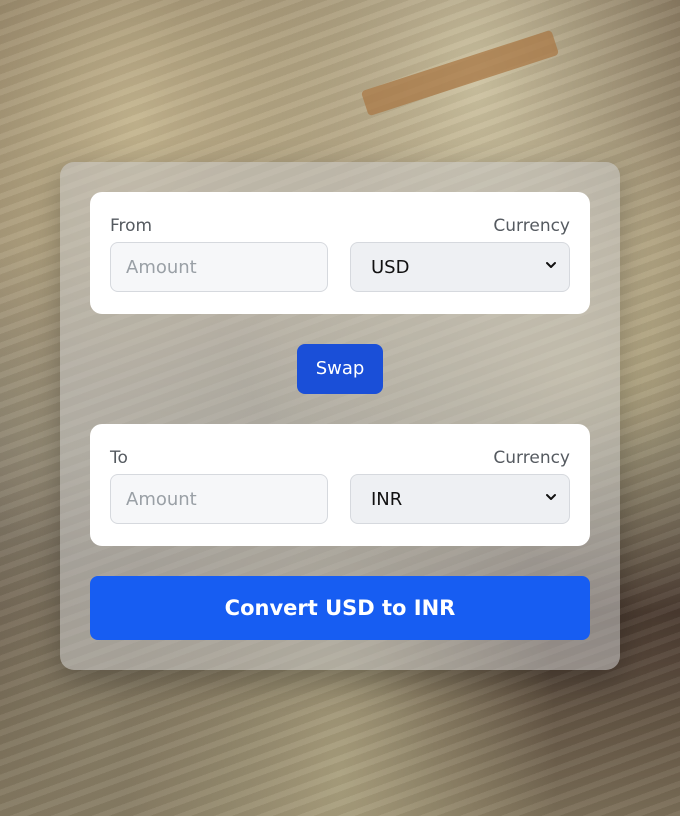 The image size is (680, 816). I want to click on swap-button: Swap, so click(340, 369).